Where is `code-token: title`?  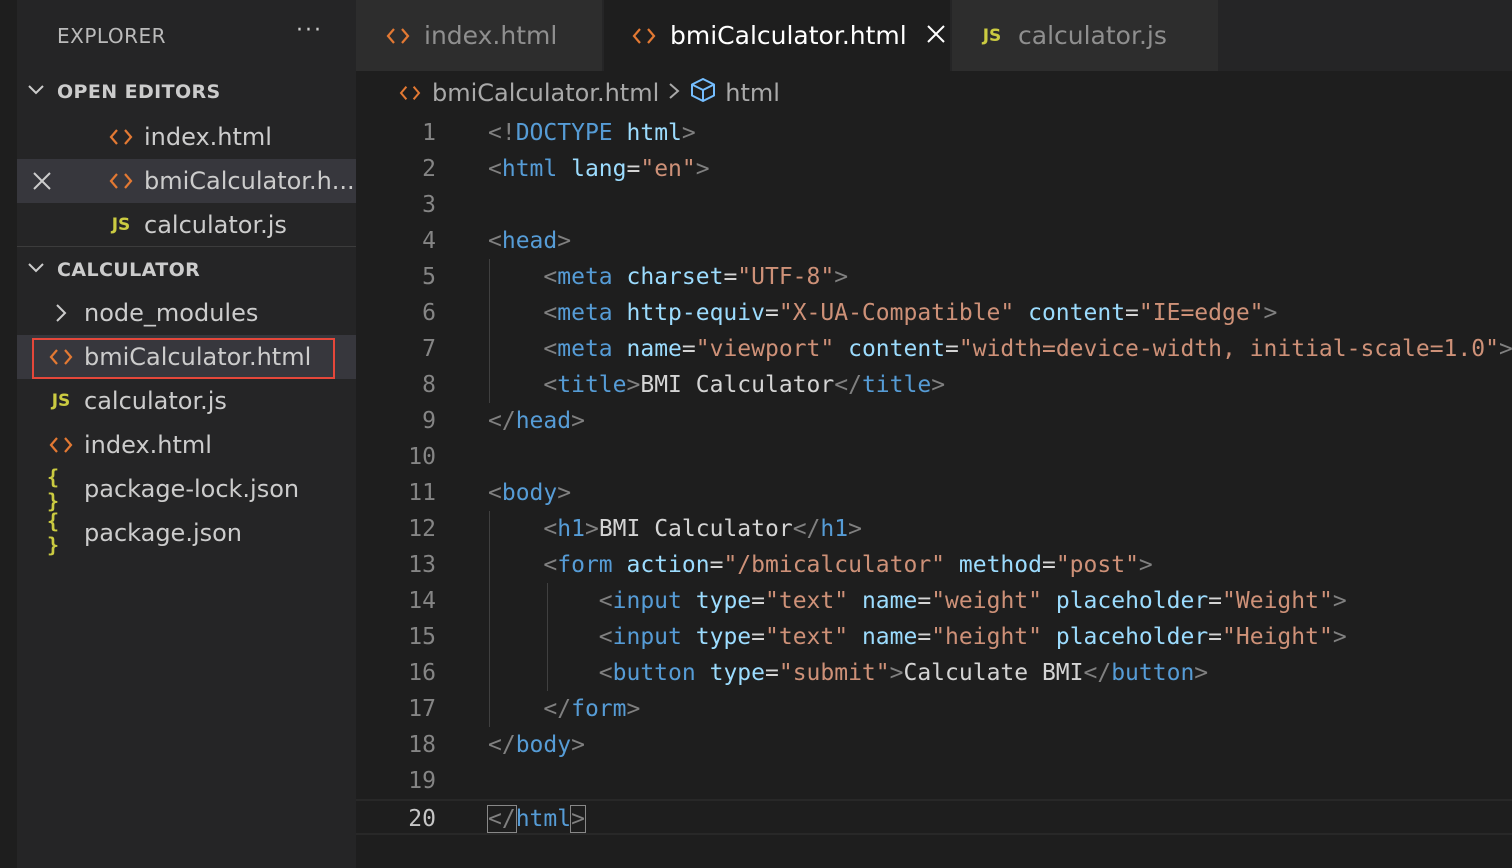 code-token: title is located at coordinates (592, 385).